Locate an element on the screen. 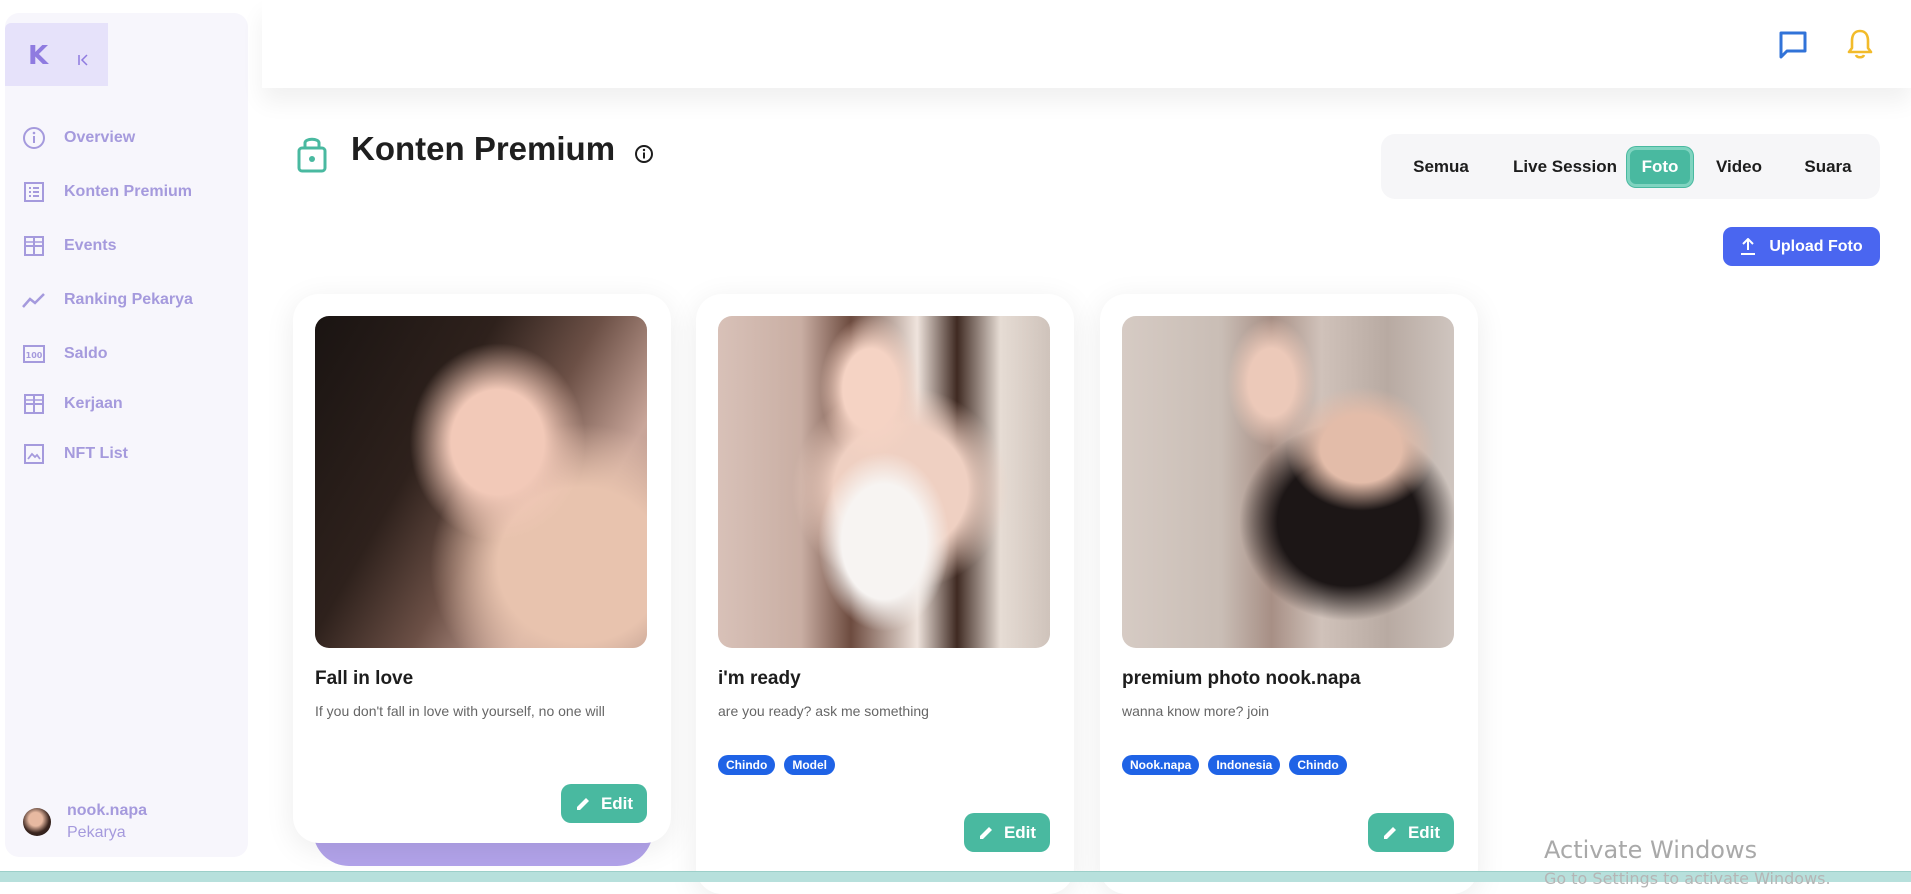 The width and height of the screenshot is (1911, 894). sidebar-item-label: Konten Premium is located at coordinates (128, 191).